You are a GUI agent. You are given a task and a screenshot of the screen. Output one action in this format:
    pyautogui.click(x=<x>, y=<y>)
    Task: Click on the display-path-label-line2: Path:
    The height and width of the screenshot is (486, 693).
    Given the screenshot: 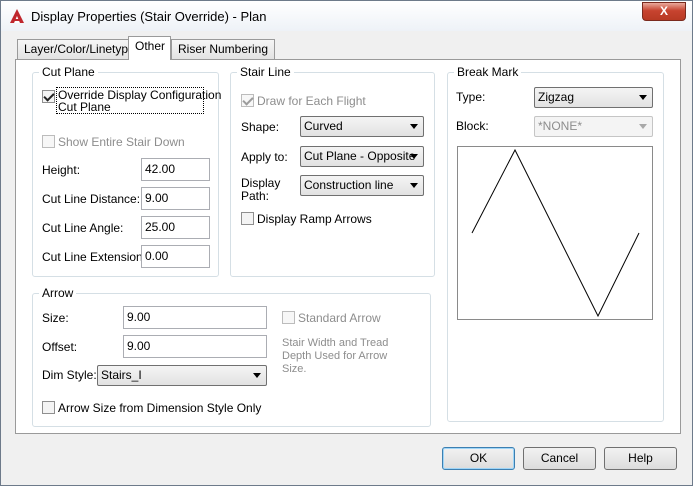 What is the action you would take?
    pyautogui.click(x=255, y=196)
    